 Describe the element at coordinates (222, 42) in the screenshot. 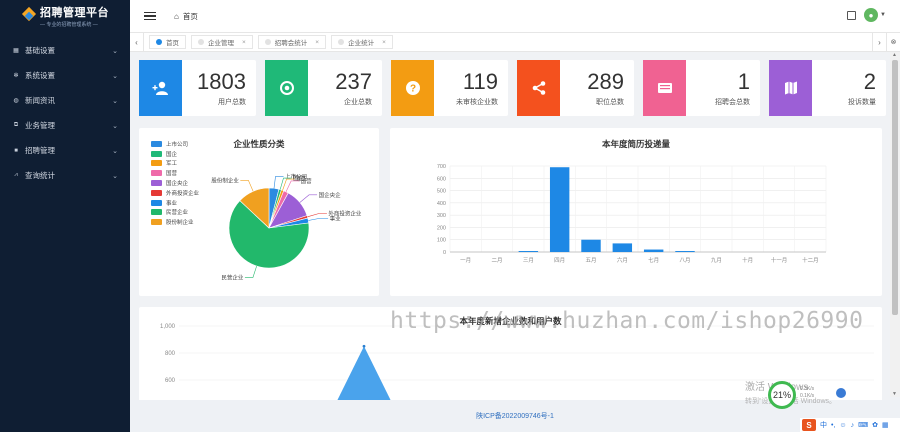

I see `tab-company-management: 企业管理 ×` at that location.